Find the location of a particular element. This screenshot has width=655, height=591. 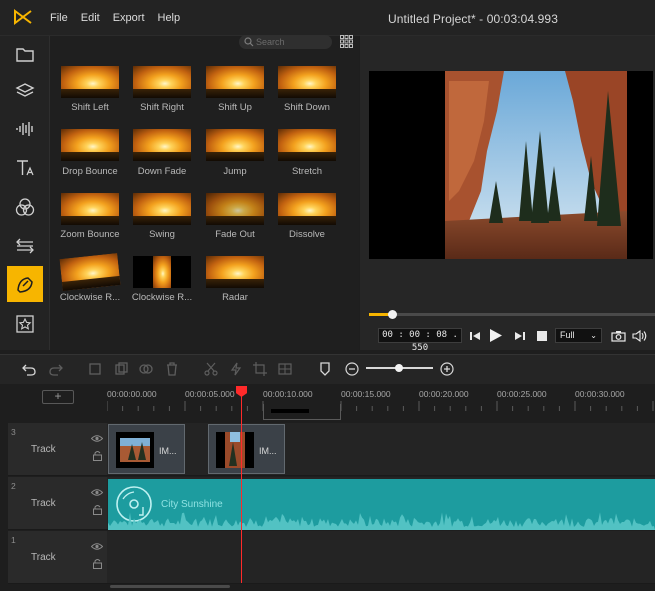

speed-icon is located at coordinates (236, 369).